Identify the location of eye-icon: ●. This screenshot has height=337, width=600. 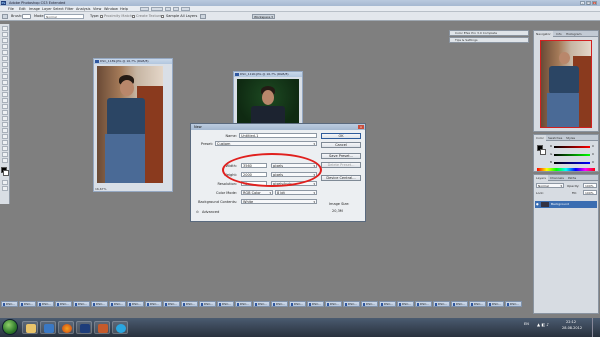
(537, 204).